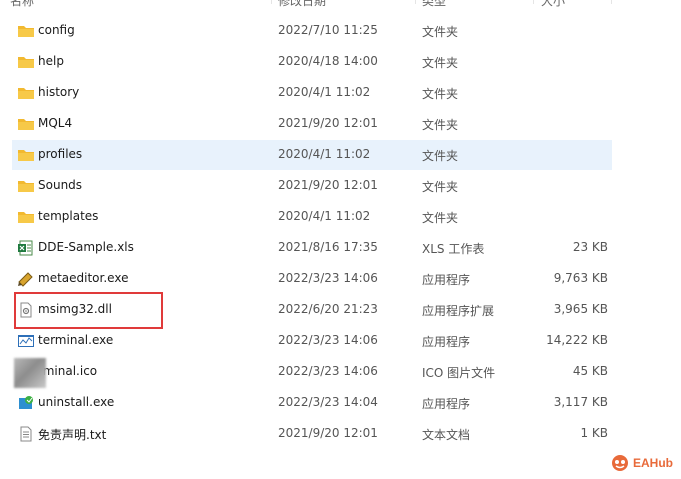 The width and height of the screenshot is (681, 479). What do you see at coordinates (653, 463) in the screenshot?
I see `watermark-text: EAHub` at bounding box center [653, 463].